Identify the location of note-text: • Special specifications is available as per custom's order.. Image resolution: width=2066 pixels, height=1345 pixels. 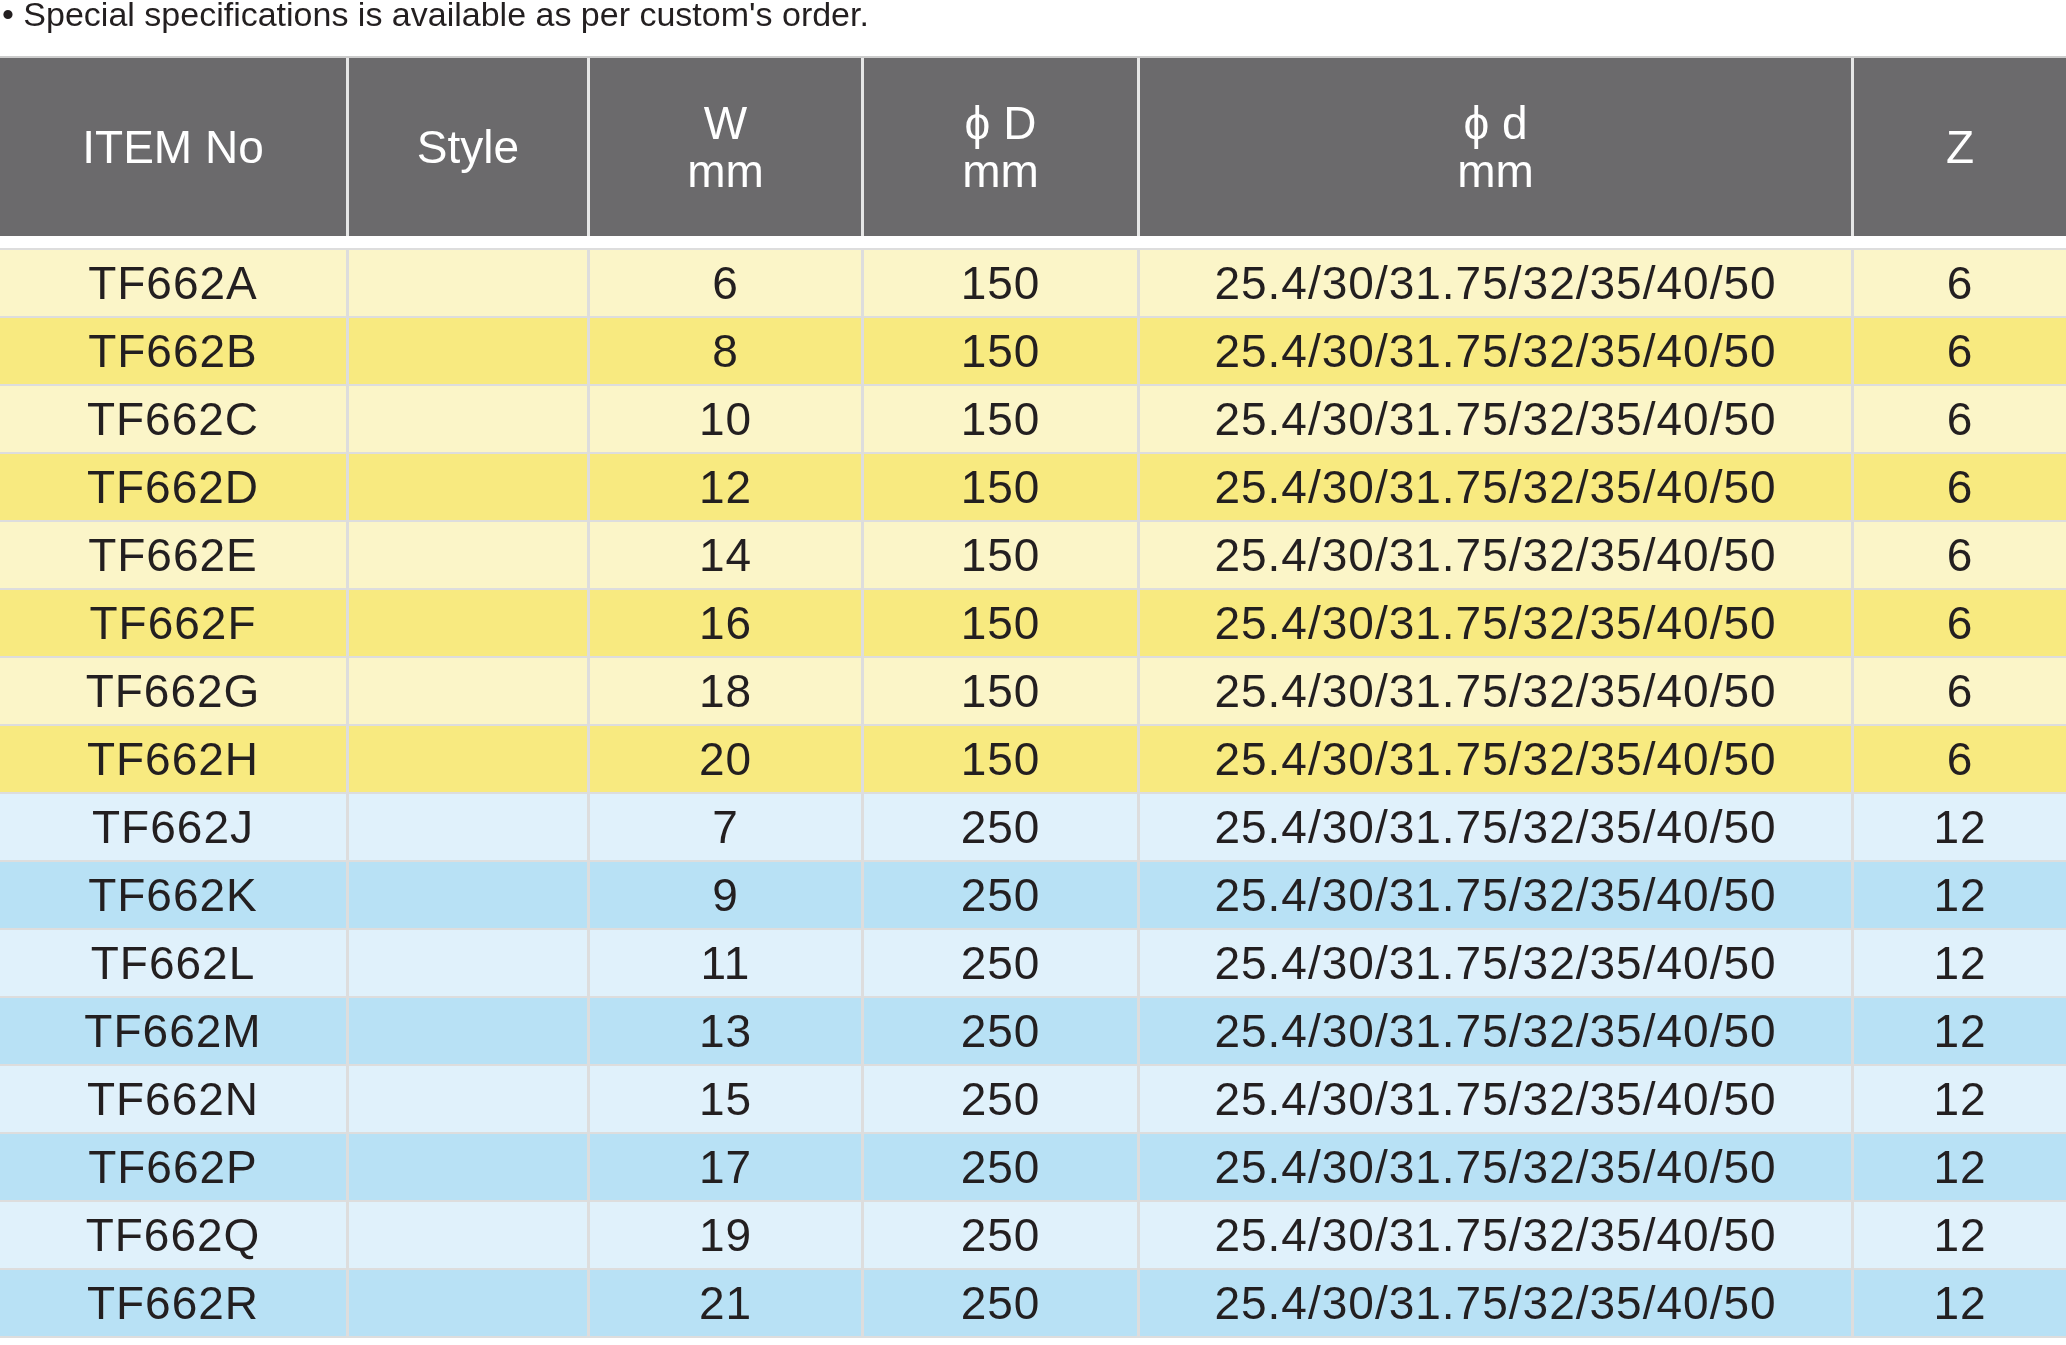
(435, 17).